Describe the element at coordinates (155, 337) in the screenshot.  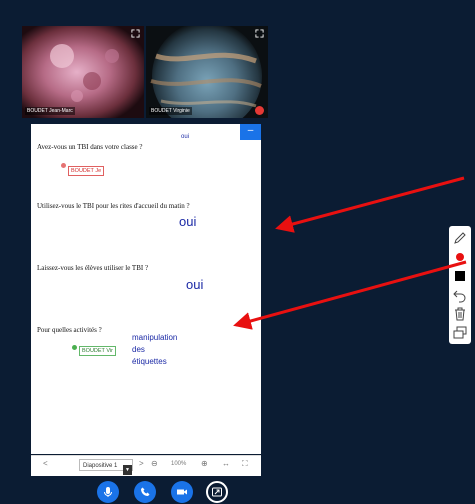
I see `annotation-text: manipulation` at that location.